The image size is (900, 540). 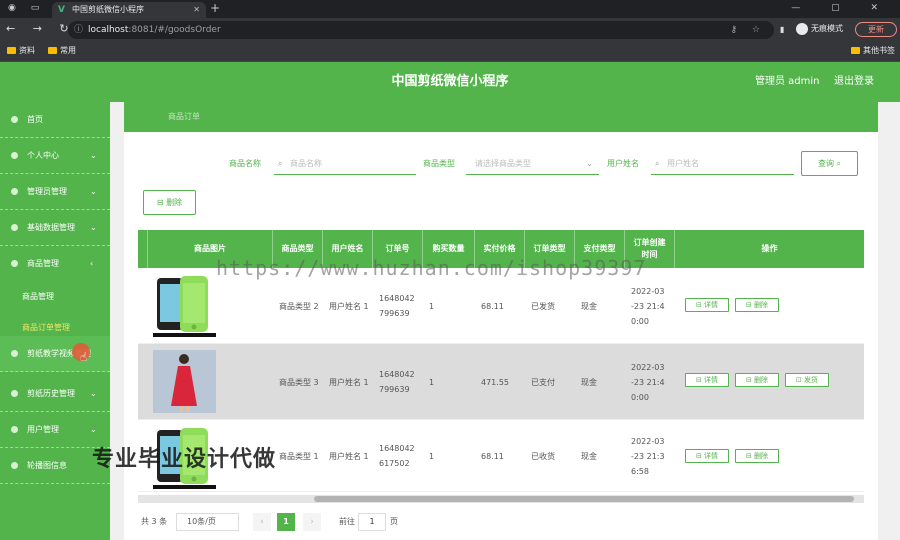 I want to click on goods-type-cell: 商品类型 1, so click(x=299, y=456).